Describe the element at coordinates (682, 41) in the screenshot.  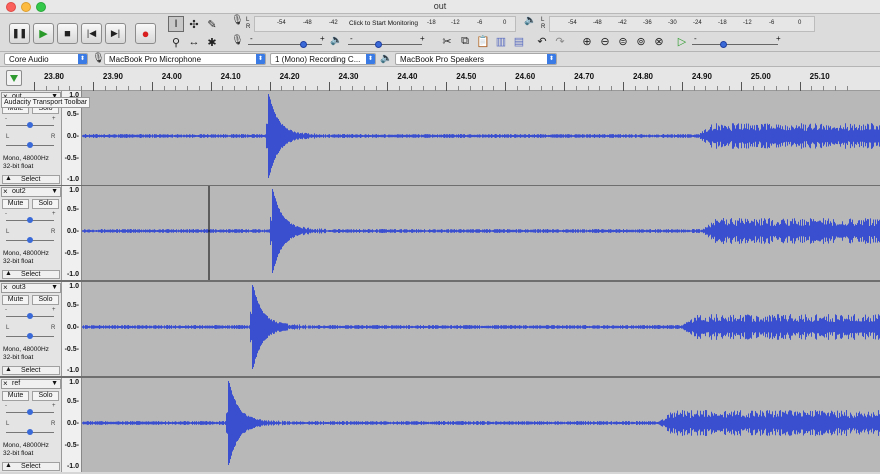
I see `play-at-speed-button: ▷` at that location.